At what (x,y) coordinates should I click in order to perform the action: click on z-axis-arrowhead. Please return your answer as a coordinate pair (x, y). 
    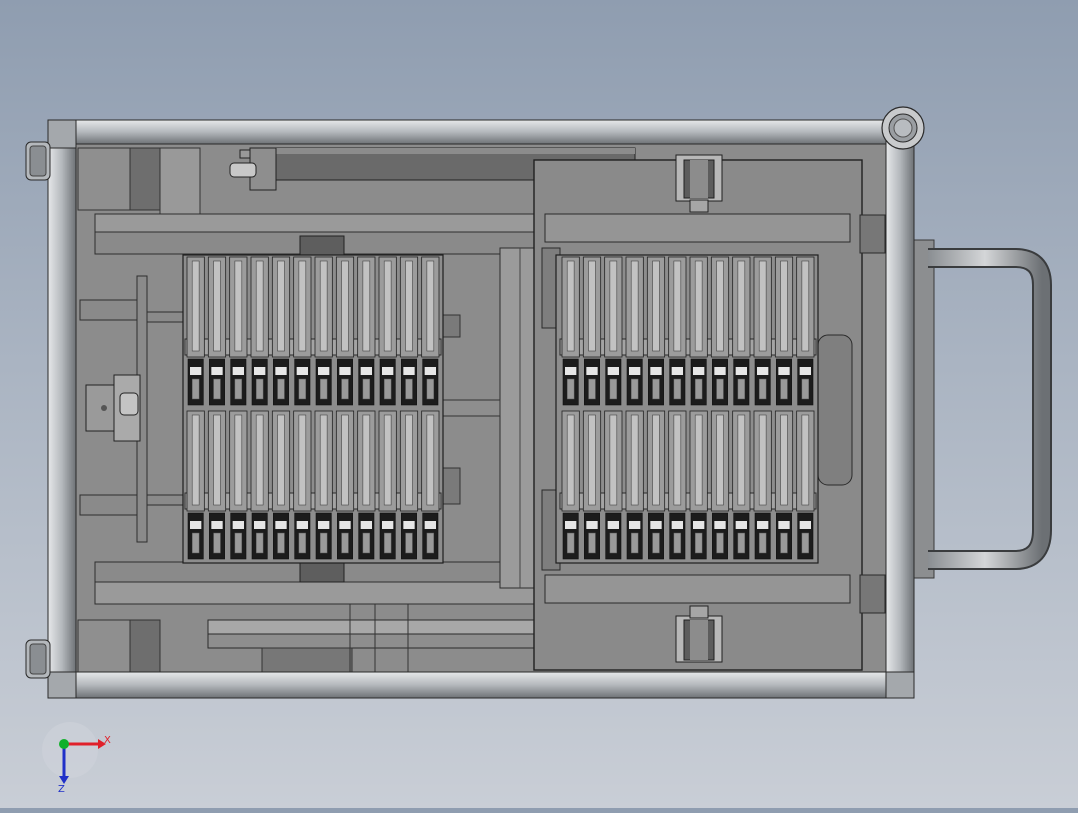
    Looking at the image, I should click on (64, 780).